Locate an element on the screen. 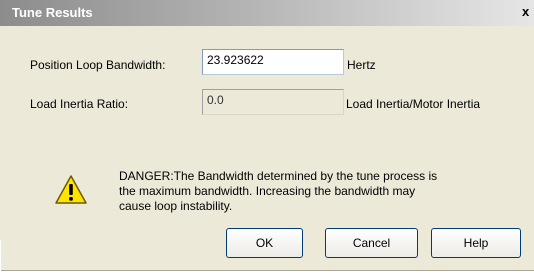 This screenshot has width=534, height=280. cancel-button: Cancel is located at coordinates (371, 243).